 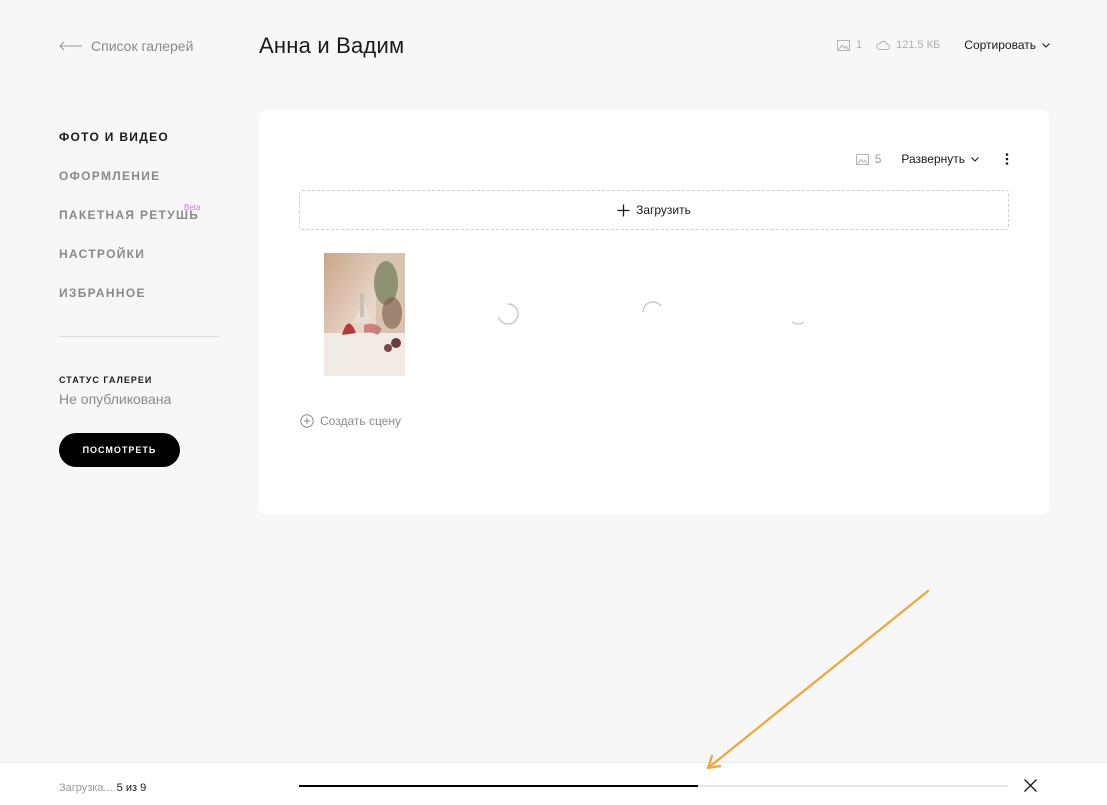 I want to click on close-icon, so click(x=1030, y=785).